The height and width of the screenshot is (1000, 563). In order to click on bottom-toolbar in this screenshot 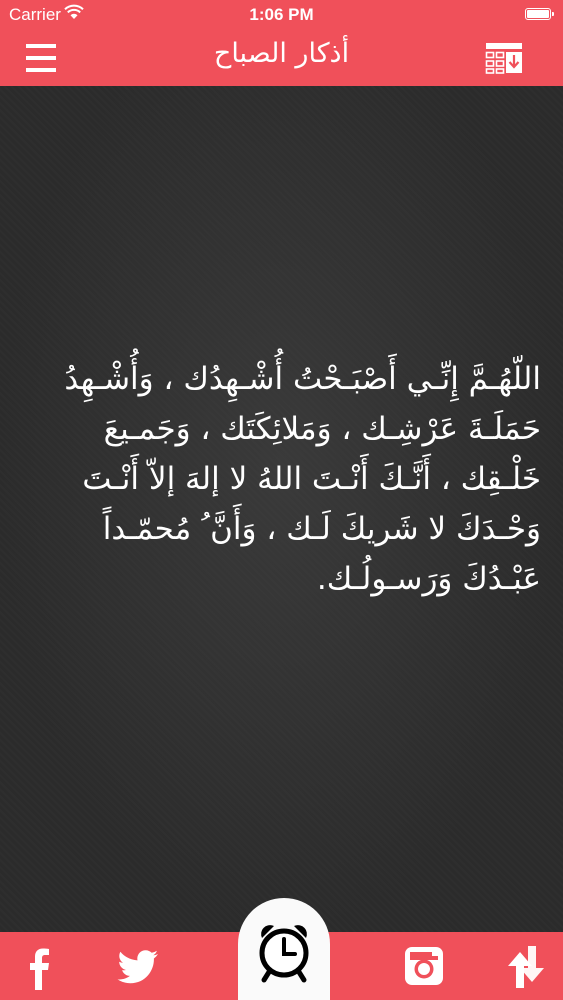, I will do `click(281, 949)`.